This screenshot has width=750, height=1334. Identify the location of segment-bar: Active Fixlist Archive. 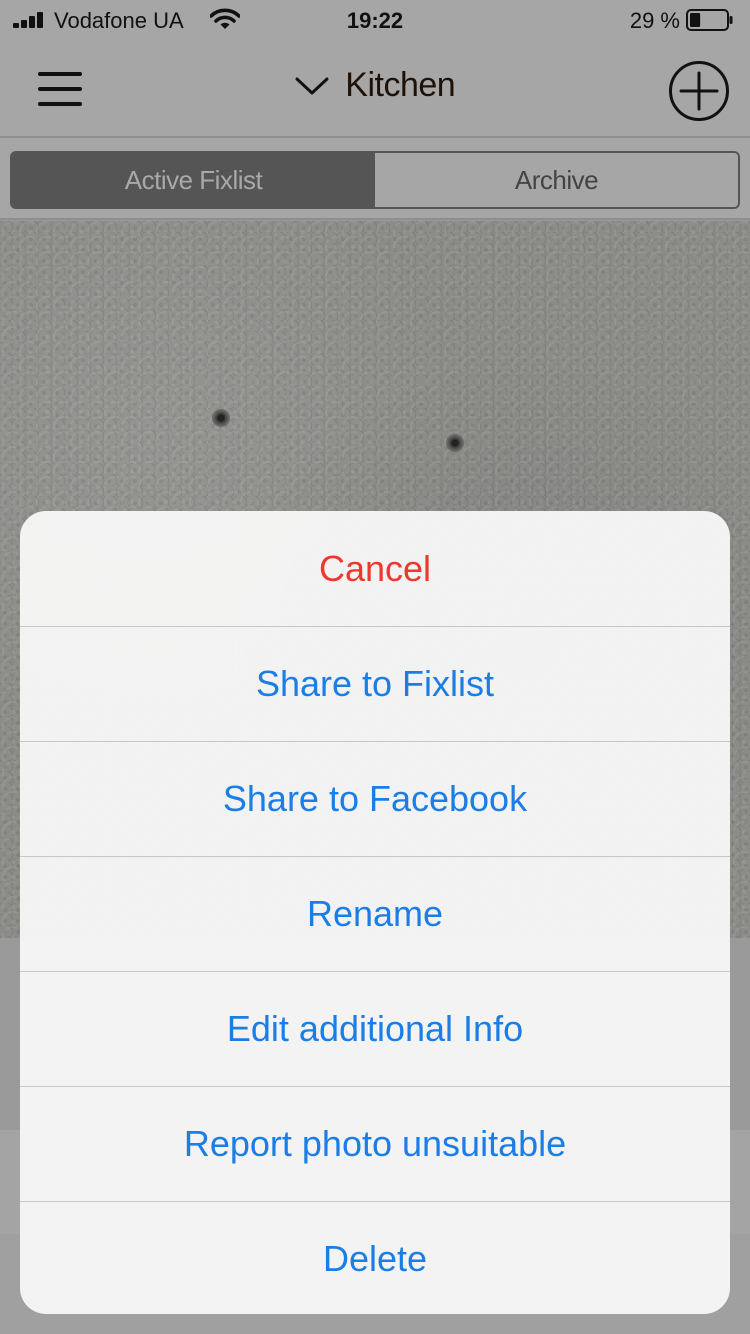
(375, 179).